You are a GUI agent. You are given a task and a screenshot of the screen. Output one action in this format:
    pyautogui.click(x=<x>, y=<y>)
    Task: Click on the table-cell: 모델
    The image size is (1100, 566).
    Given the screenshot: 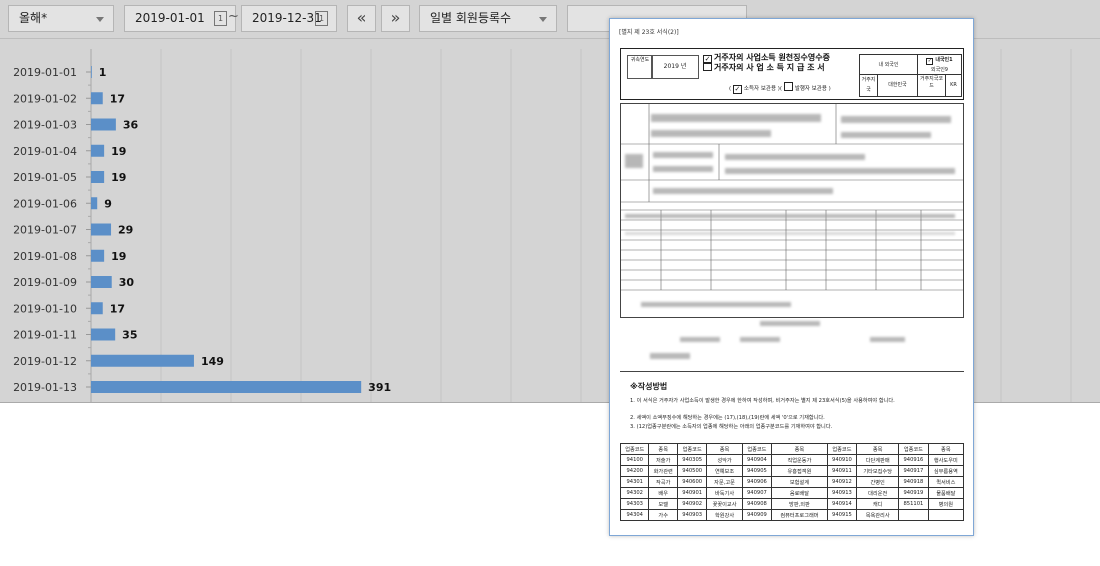 What is the action you would take?
    pyautogui.click(x=663, y=504)
    